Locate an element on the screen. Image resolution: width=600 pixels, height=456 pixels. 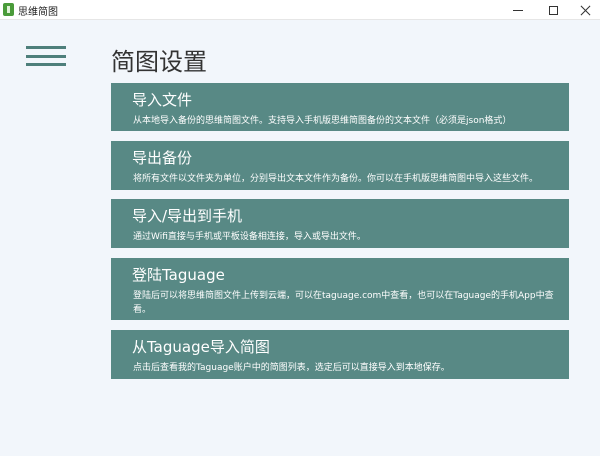
close-button is located at coordinates (583, 10).